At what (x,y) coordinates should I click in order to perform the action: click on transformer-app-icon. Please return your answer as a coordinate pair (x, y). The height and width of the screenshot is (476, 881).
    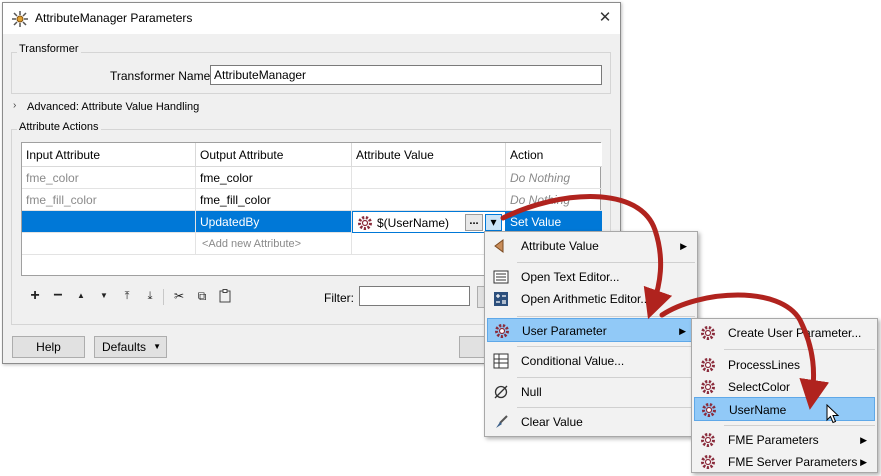
    Looking at the image, I should click on (20, 19).